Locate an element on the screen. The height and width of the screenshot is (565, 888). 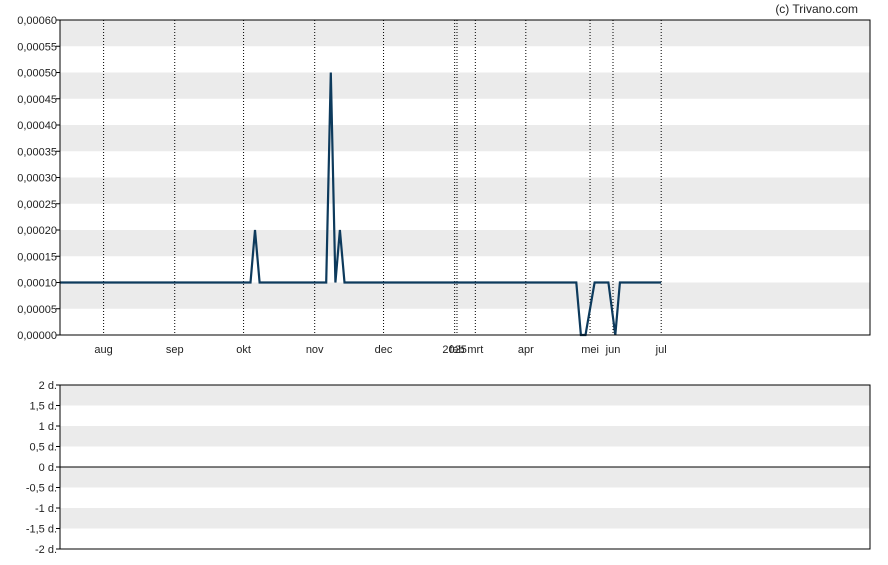
y-tick-label: 0,00025 is located at coordinates (37, 205).